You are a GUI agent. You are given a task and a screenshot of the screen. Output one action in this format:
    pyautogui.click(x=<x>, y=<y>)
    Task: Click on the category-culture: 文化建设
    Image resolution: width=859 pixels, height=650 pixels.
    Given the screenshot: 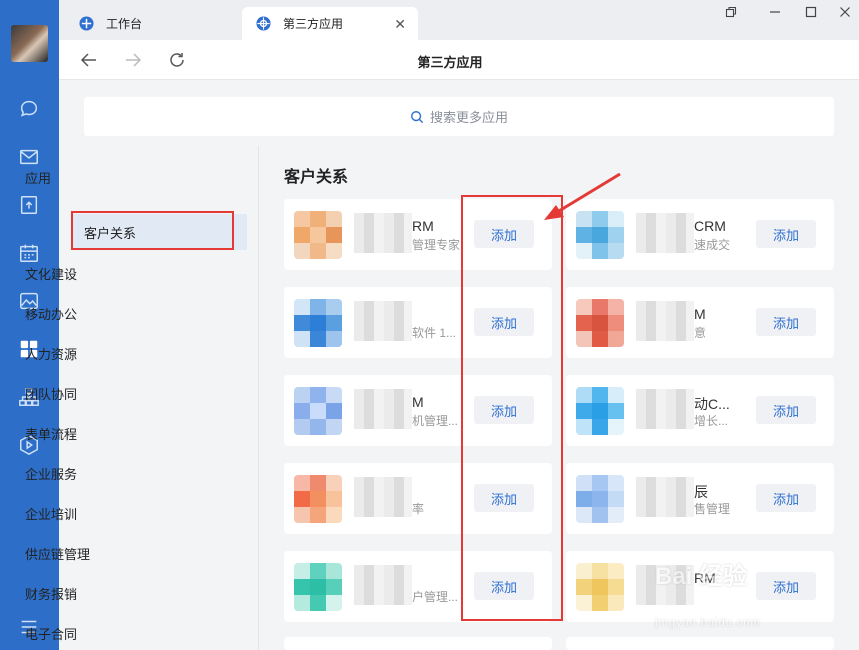 What is the action you would take?
    pyautogui.click(x=51, y=273)
    